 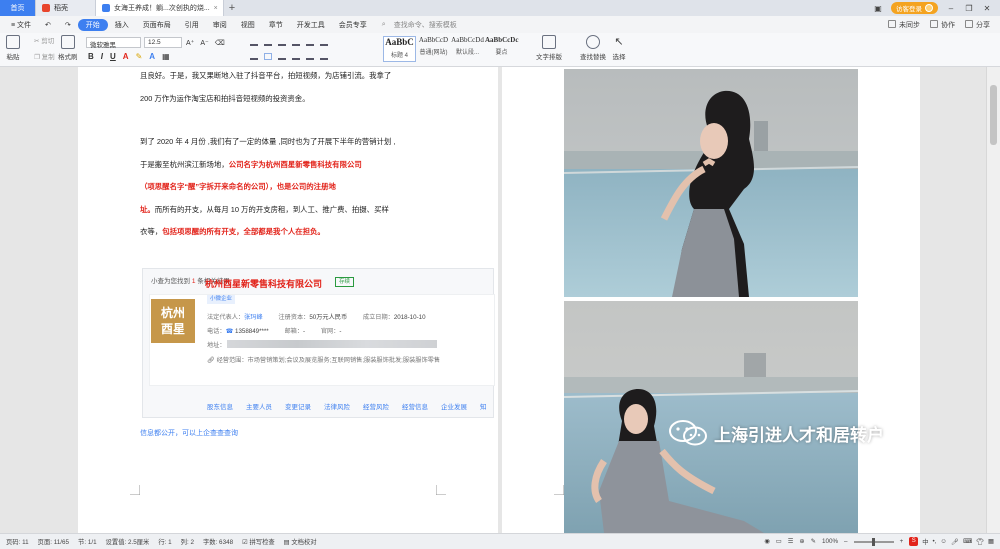 I want to click on decrease-indent-icon, so click(x=282, y=42).